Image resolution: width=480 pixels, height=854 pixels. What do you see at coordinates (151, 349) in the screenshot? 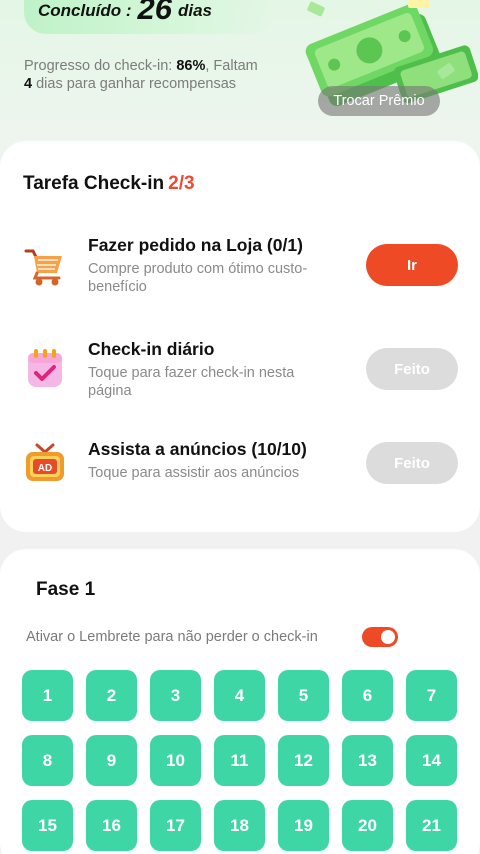
I see `task-name: Check-in diário` at bounding box center [151, 349].